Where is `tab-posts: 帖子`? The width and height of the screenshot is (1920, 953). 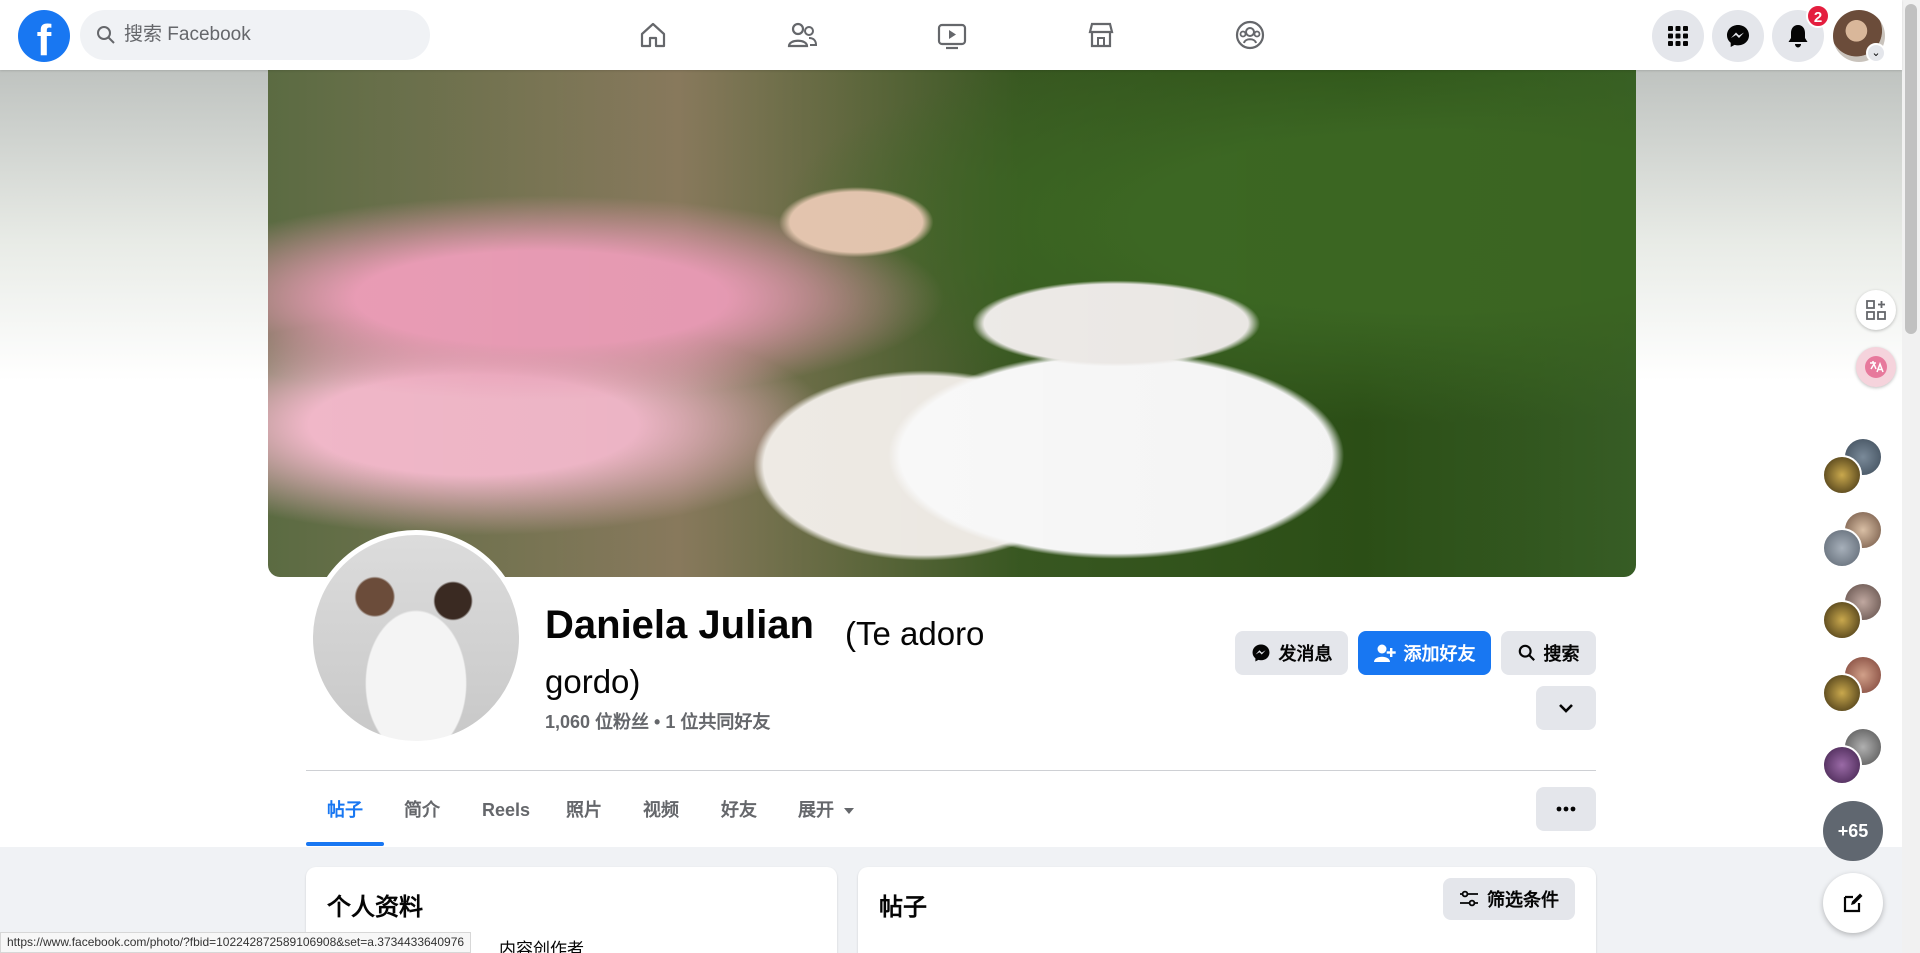
tab-posts: 帖子 is located at coordinates (345, 810).